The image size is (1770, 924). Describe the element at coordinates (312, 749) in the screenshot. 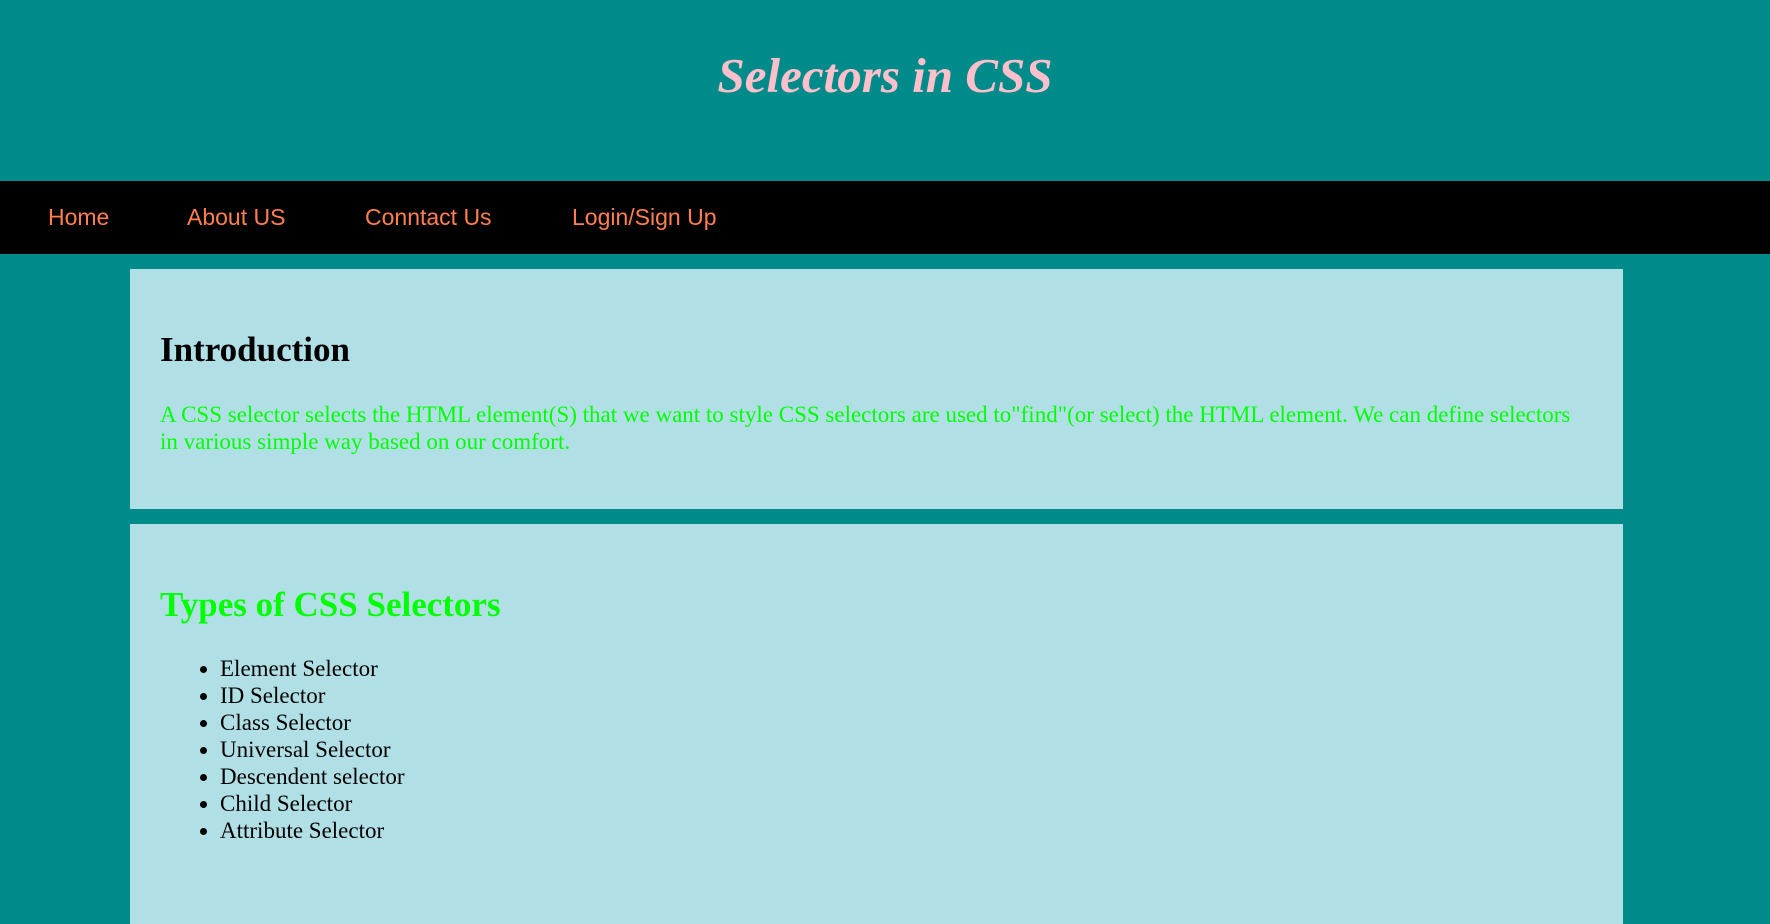

I see `list-item: Universal Selector` at that location.